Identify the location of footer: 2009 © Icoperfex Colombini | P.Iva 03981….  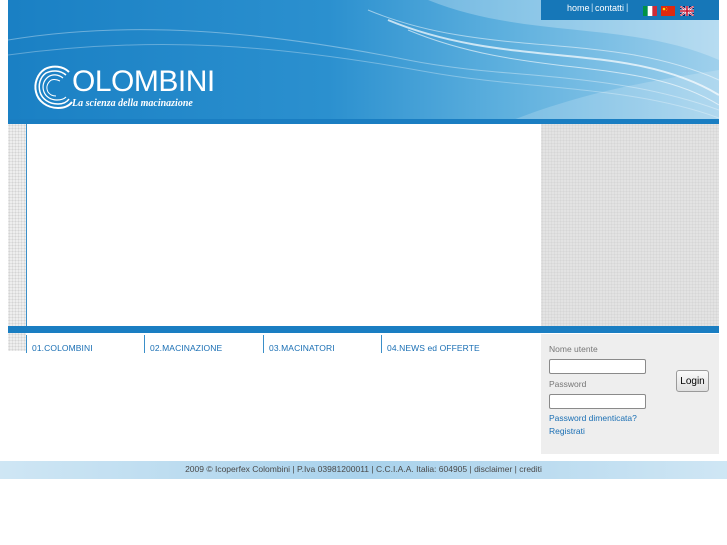
(363, 470).